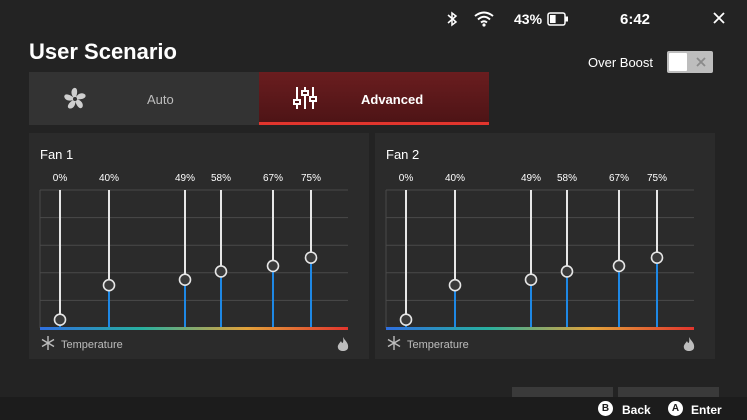 The width and height of the screenshot is (747, 420). I want to click on tab-advanced: Advanced, so click(374, 98).